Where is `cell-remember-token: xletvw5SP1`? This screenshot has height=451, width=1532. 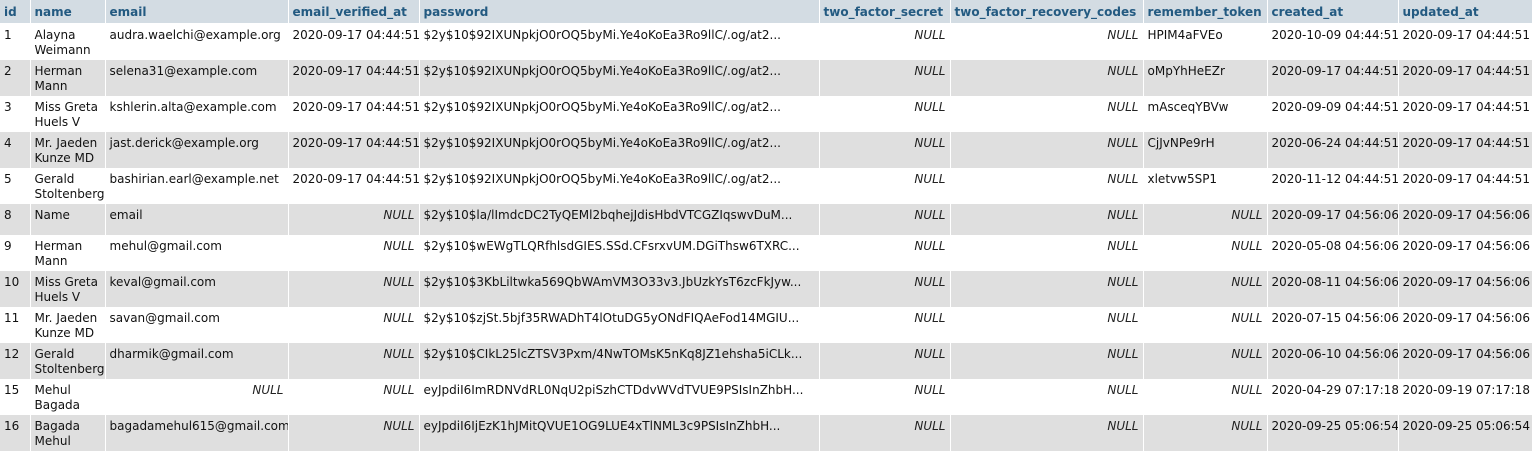 cell-remember-token: xletvw5SP1 is located at coordinates (1205, 186).